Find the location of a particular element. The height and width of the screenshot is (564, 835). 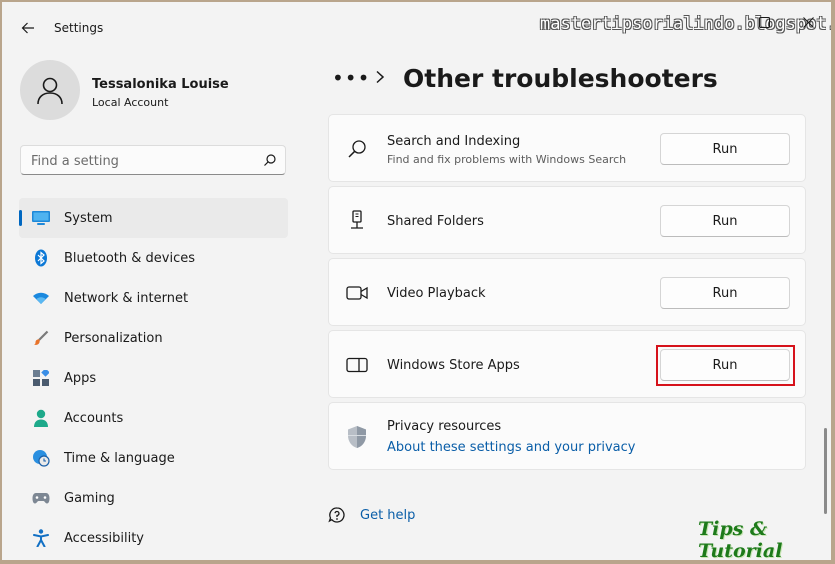

app-title: Settings is located at coordinates (79, 28).